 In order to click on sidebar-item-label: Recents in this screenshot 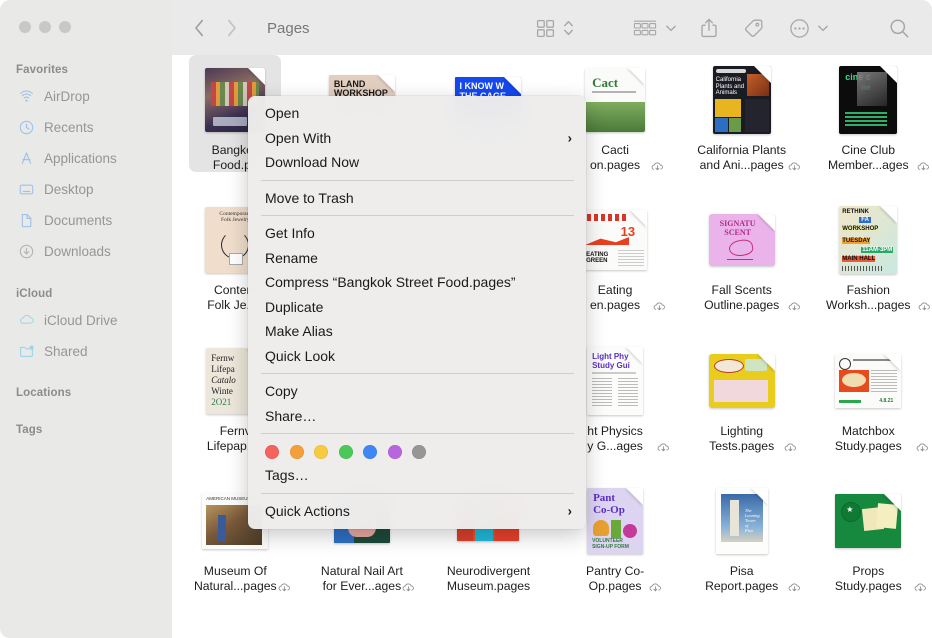, I will do `click(69, 127)`.